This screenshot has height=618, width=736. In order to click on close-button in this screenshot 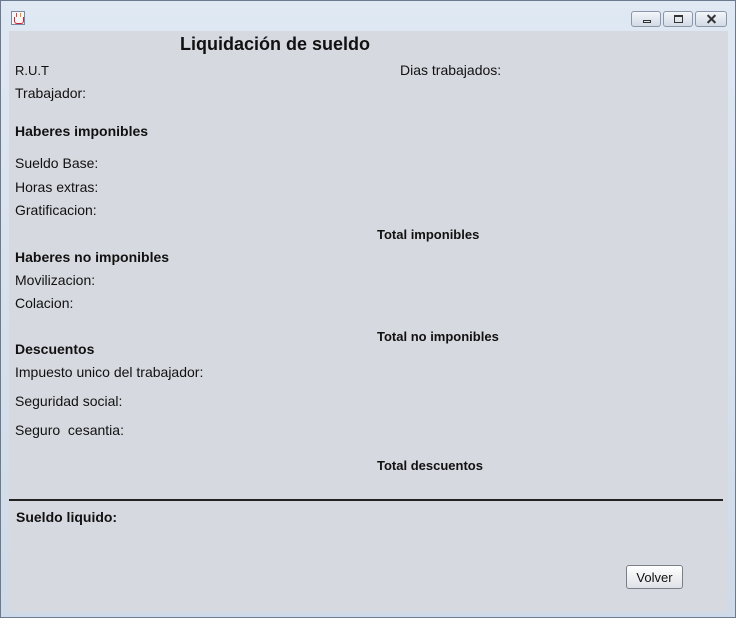, I will do `click(711, 19)`.